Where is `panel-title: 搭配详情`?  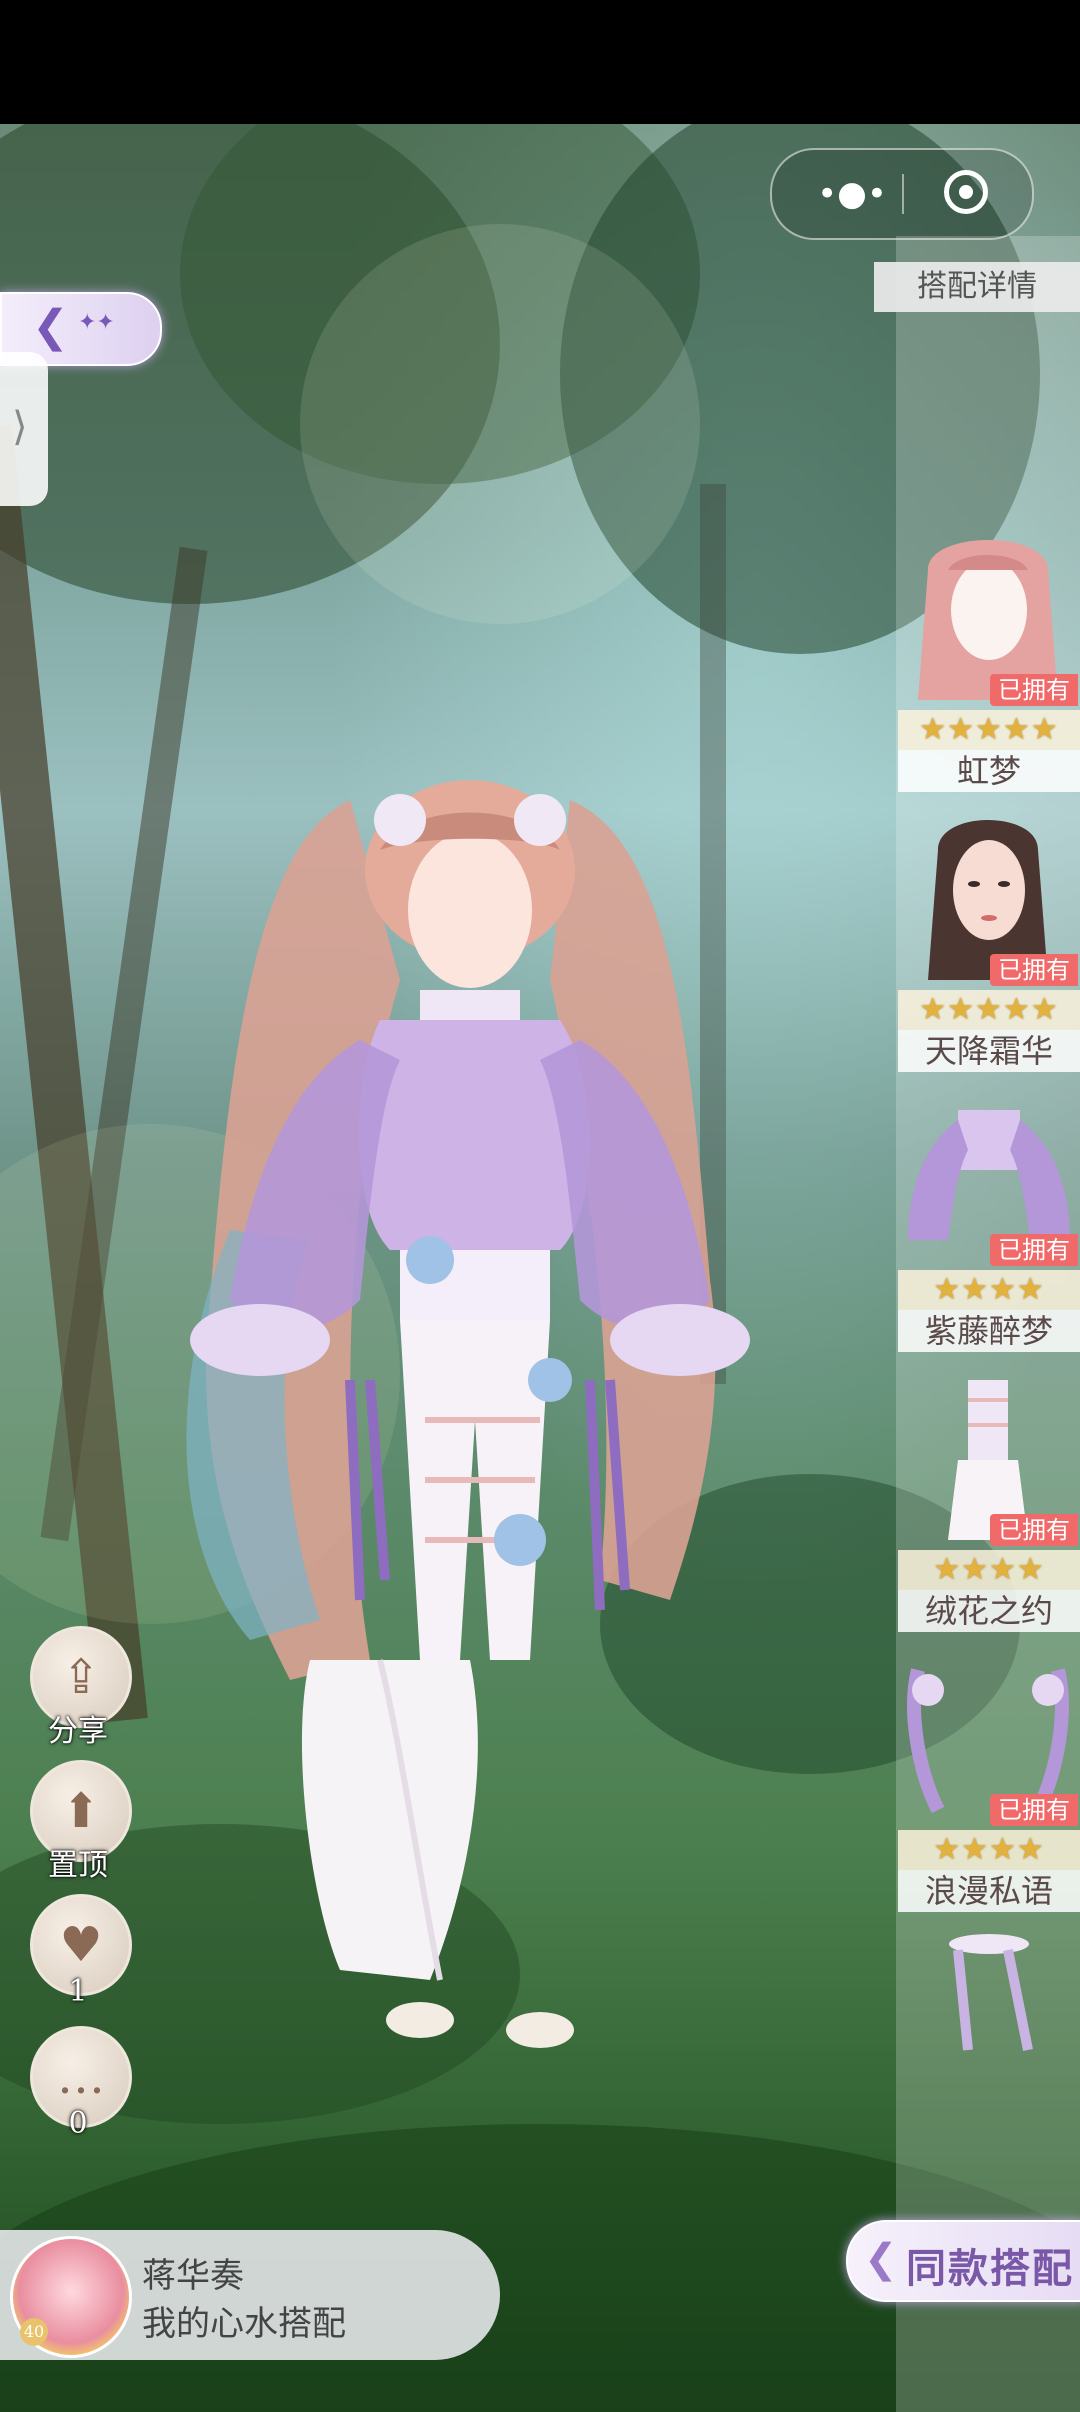 panel-title: 搭配详情 is located at coordinates (977, 287).